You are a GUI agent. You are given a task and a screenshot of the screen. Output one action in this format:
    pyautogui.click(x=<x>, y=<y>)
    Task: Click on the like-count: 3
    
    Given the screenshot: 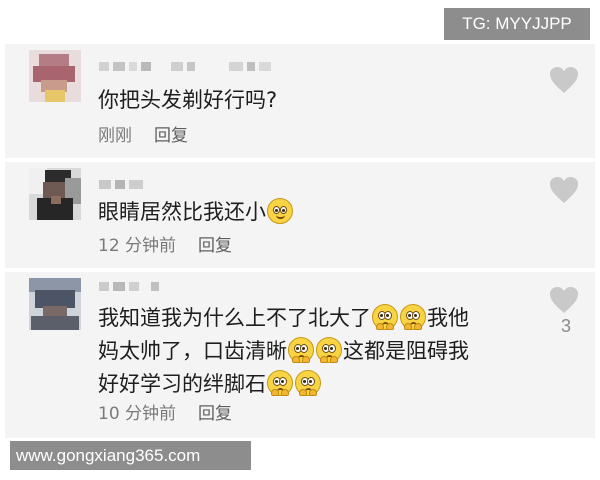 What is the action you would take?
    pyautogui.click(x=565, y=326)
    